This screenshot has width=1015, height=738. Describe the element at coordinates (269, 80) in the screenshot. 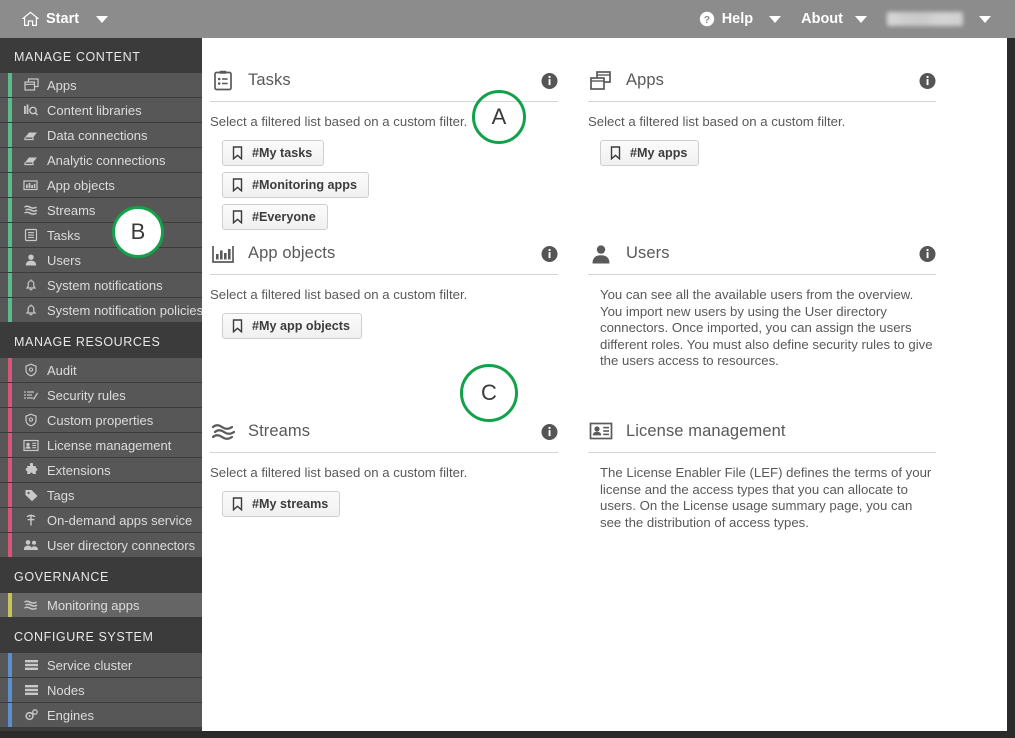

I see `panel-title: Tasks` at that location.